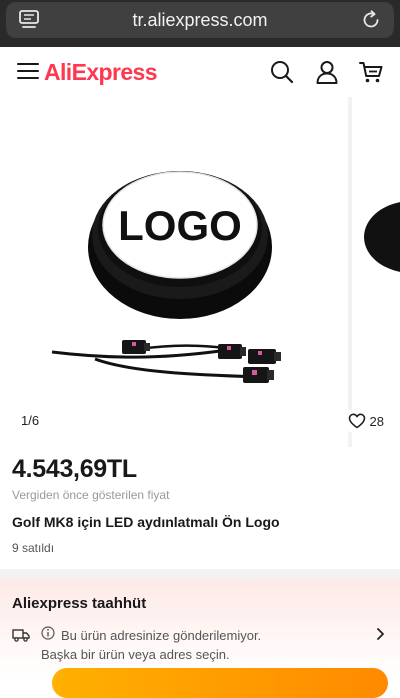 This screenshot has width=400, height=698. What do you see at coordinates (136, 347) in the screenshot?
I see `connector-left` at bounding box center [136, 347].